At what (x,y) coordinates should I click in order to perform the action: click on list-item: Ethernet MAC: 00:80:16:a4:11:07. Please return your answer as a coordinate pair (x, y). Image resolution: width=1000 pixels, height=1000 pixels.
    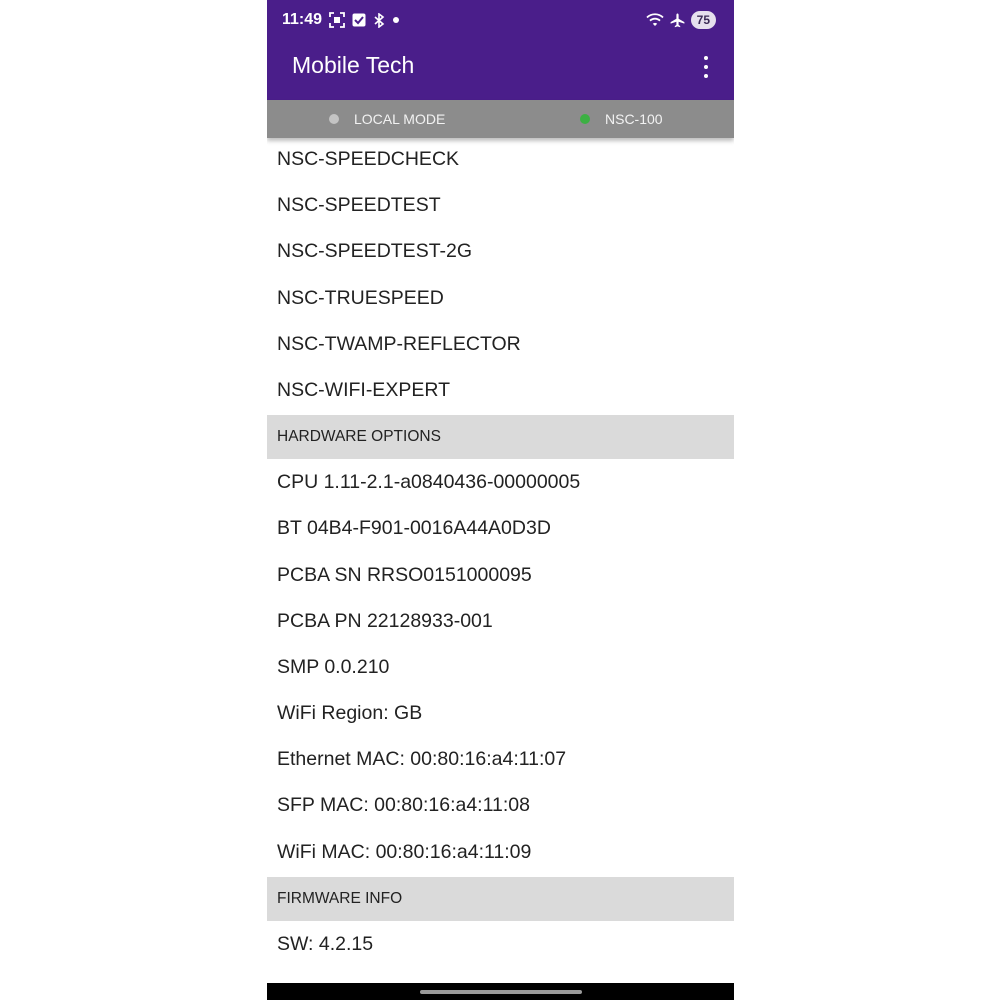
    Looking at the image, I should click on (422, 759).